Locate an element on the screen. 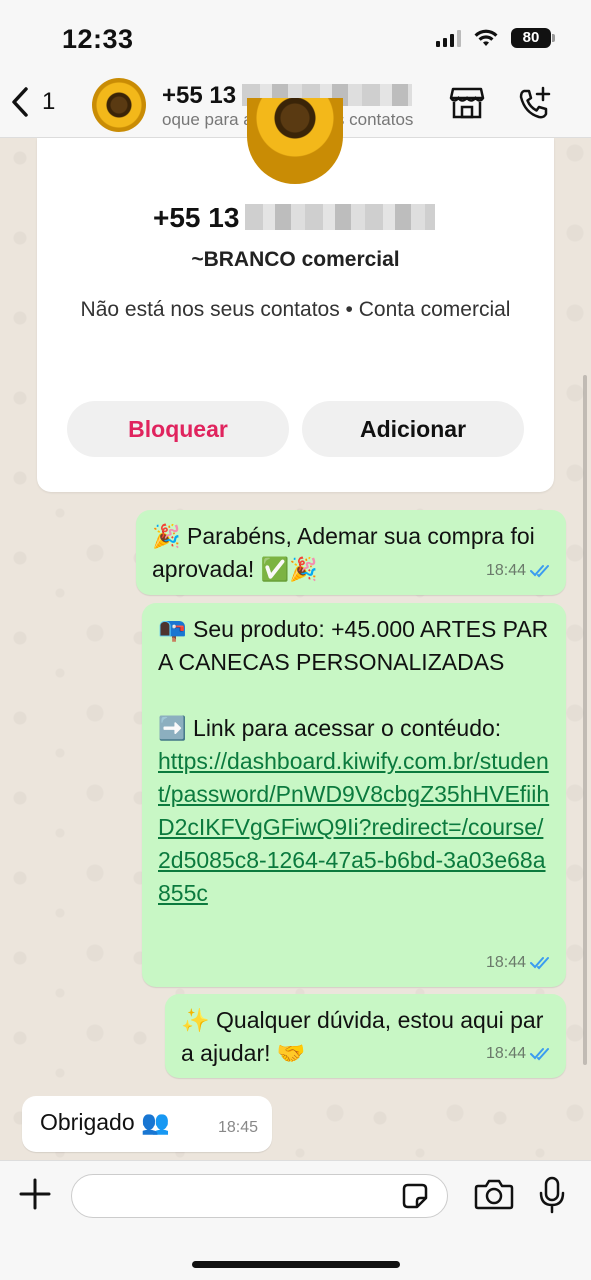 Image resolution: width=591 pixels, height=1280 pixels. redacted-number is located at coordinates (340, 217).